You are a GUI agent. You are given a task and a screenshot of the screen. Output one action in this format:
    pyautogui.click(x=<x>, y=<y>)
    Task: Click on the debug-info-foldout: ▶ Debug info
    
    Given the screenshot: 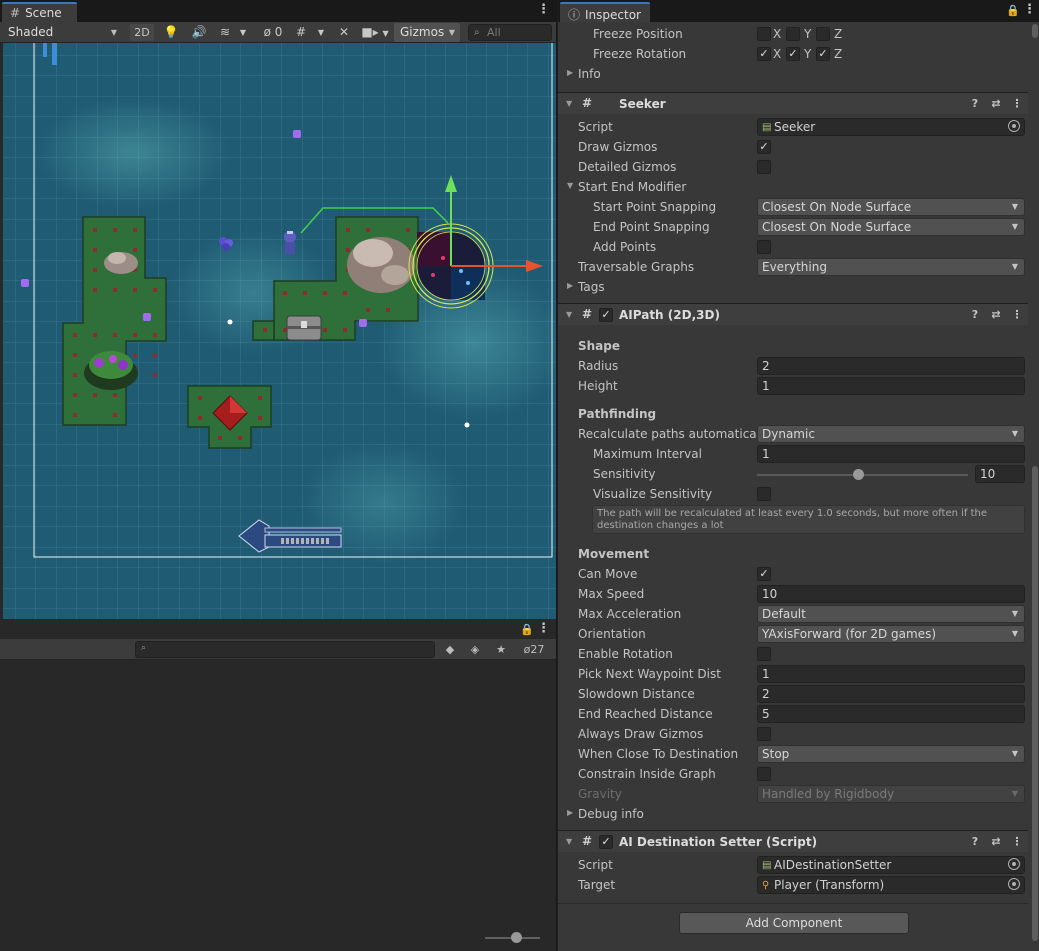 What is the action you would take?
    pyautogui.click(x=793, y=814)
    